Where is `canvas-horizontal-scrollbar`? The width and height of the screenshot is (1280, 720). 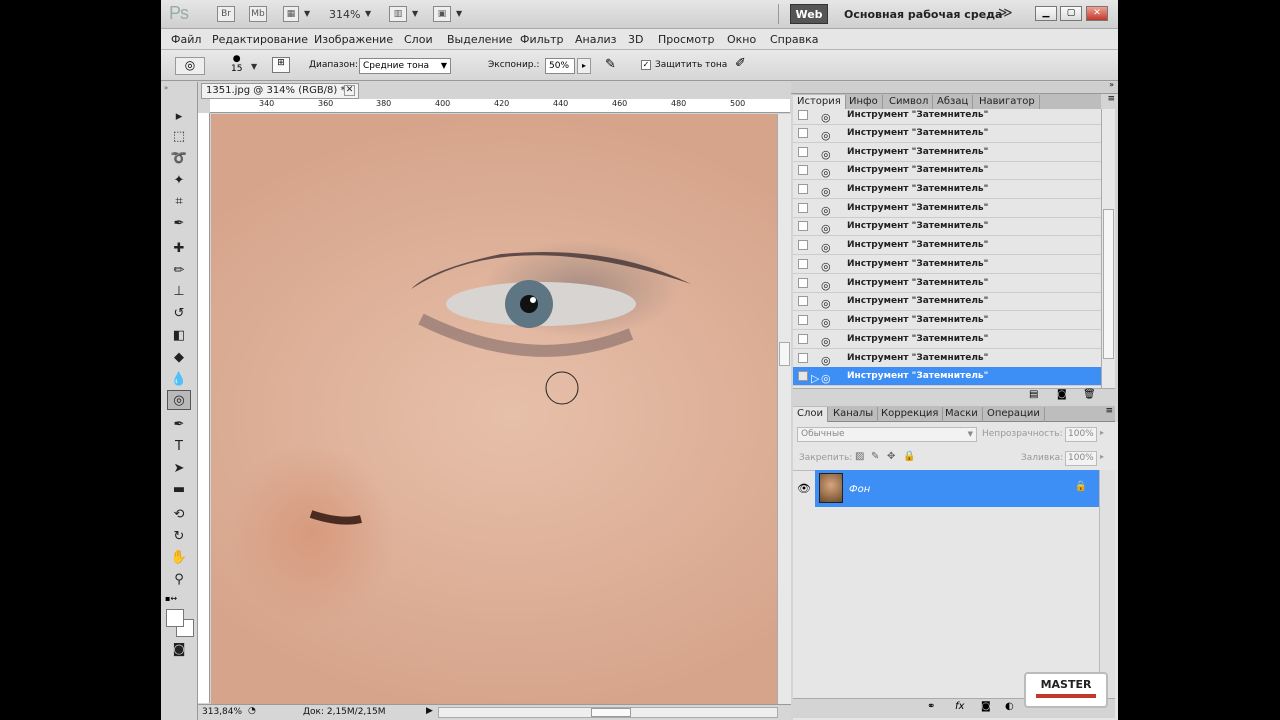 canvas-horizontal-scrollbar is located at coordinates (608, 712).